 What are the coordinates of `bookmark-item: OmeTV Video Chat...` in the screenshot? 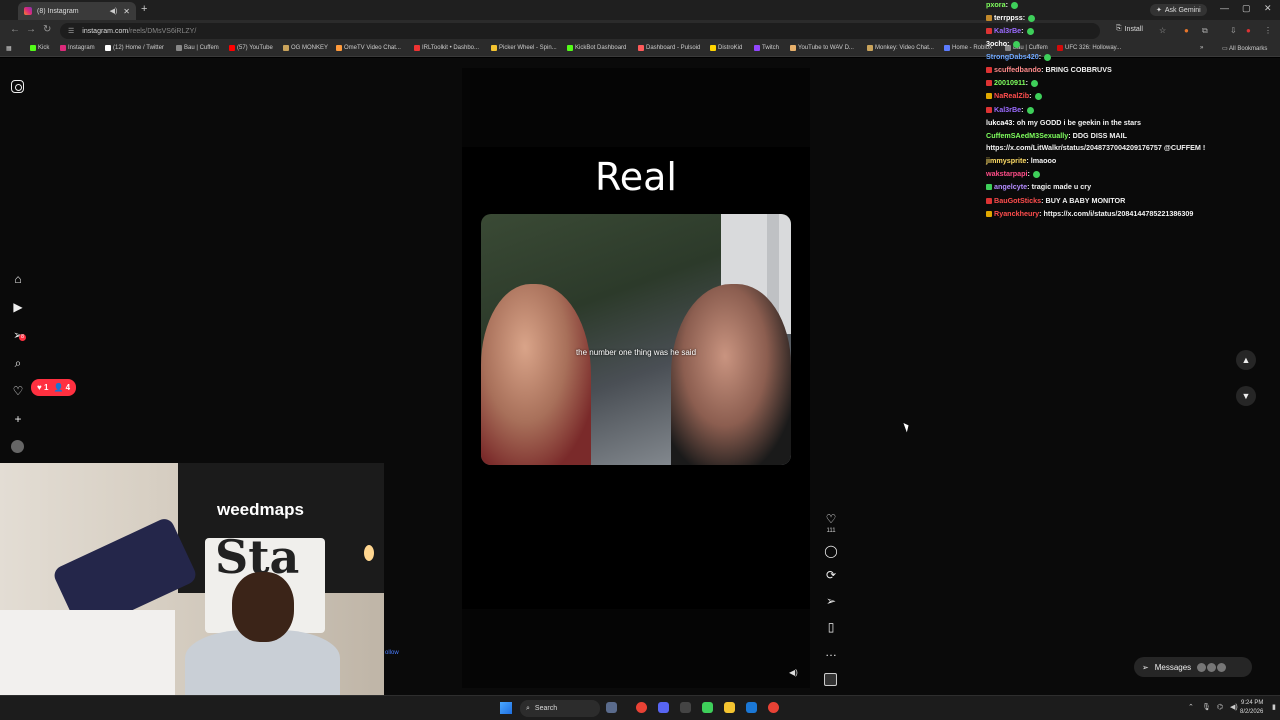 It's located at (368, 48).